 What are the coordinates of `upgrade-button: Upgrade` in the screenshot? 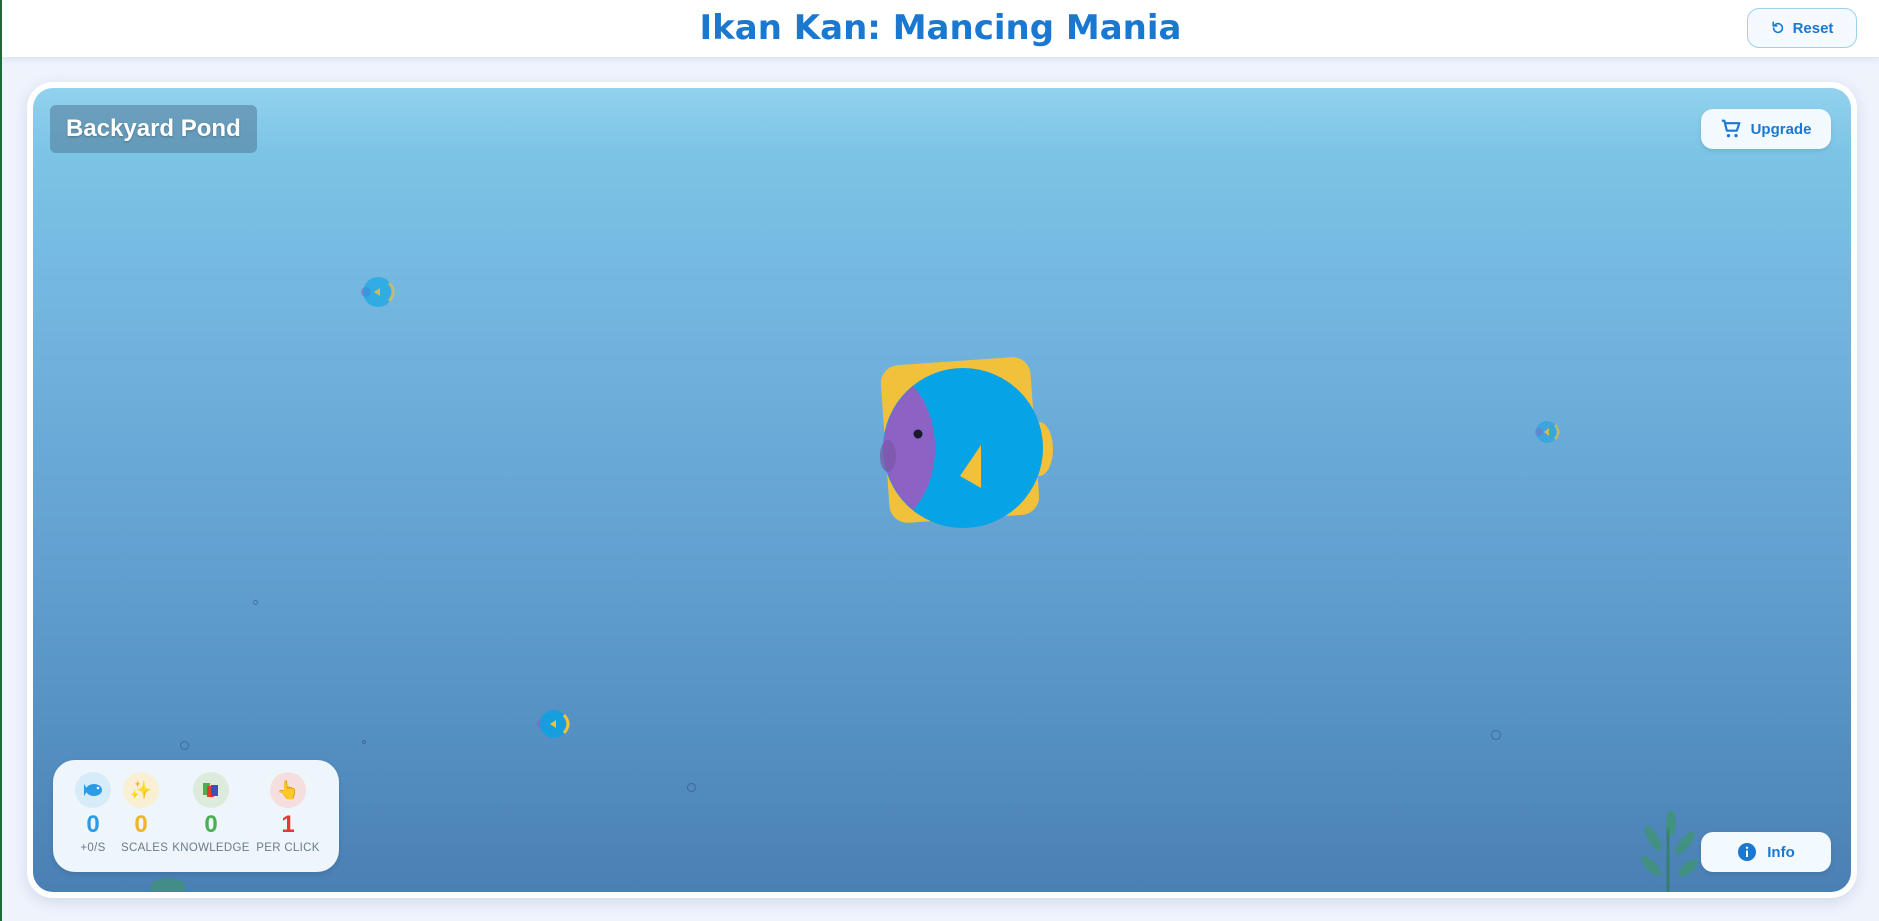 It's located at (1766, 129).